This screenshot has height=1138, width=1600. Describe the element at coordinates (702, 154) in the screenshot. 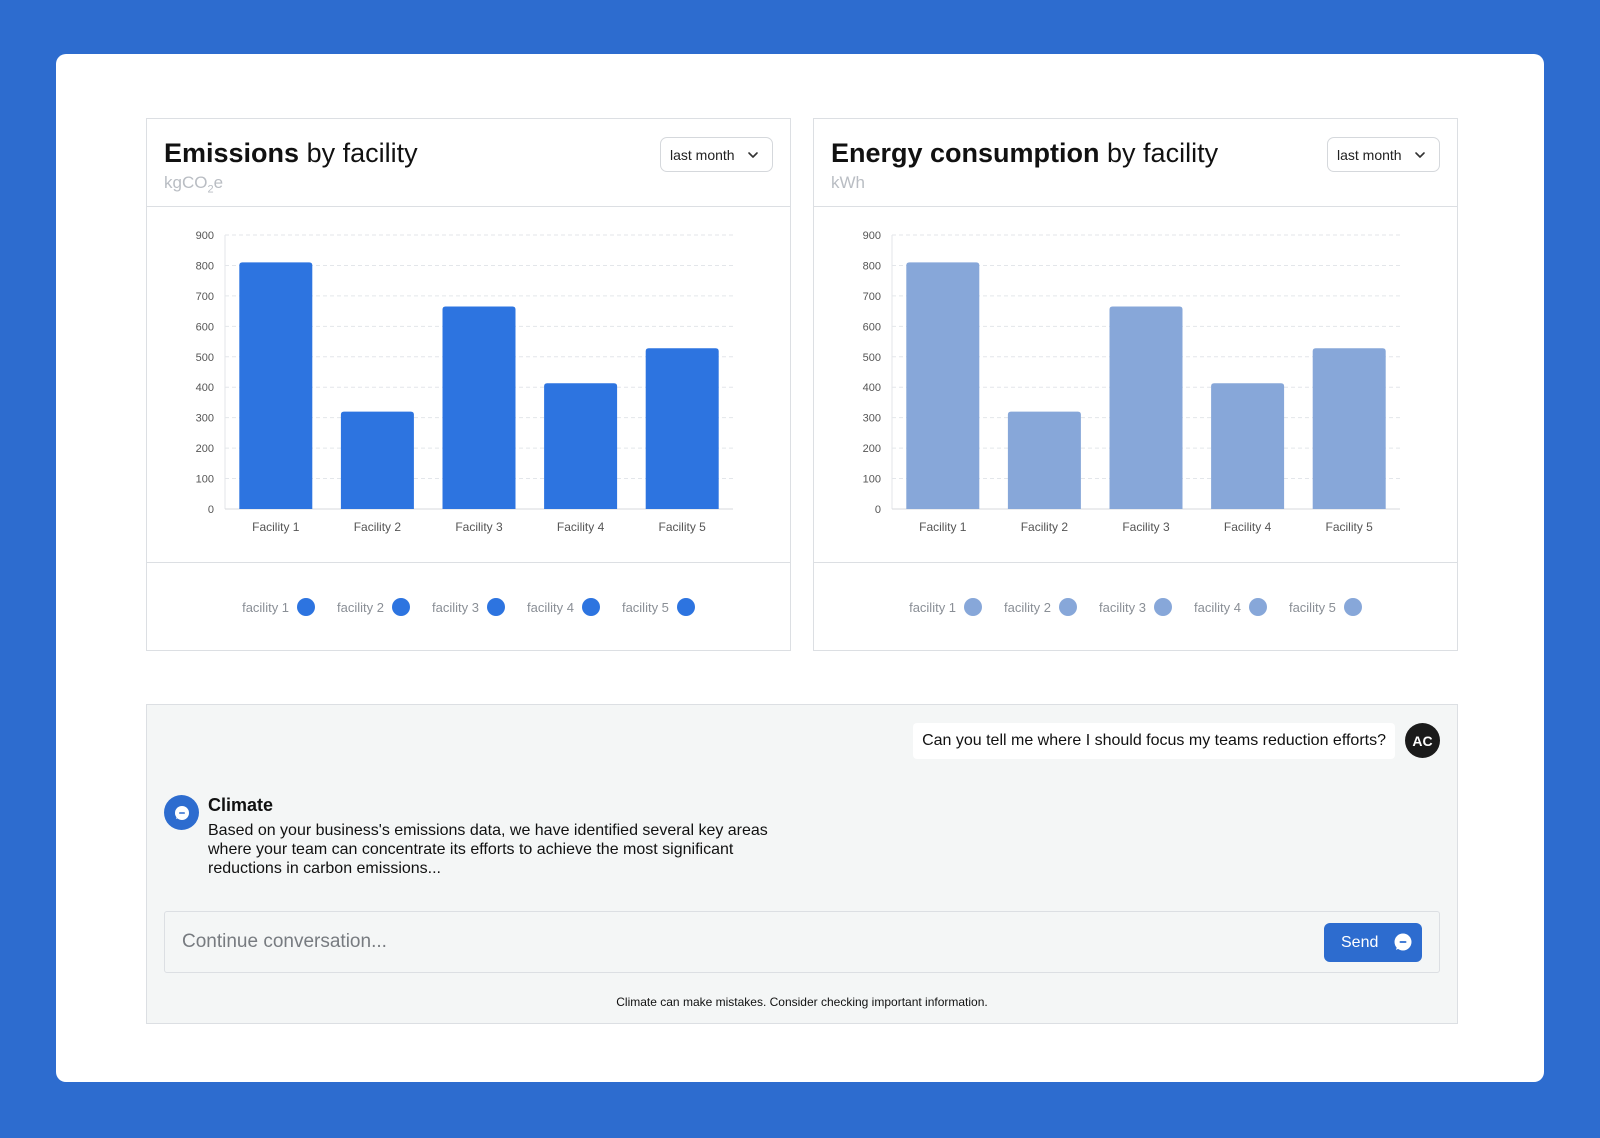

I see `emissions-period-label: last month` at that location.